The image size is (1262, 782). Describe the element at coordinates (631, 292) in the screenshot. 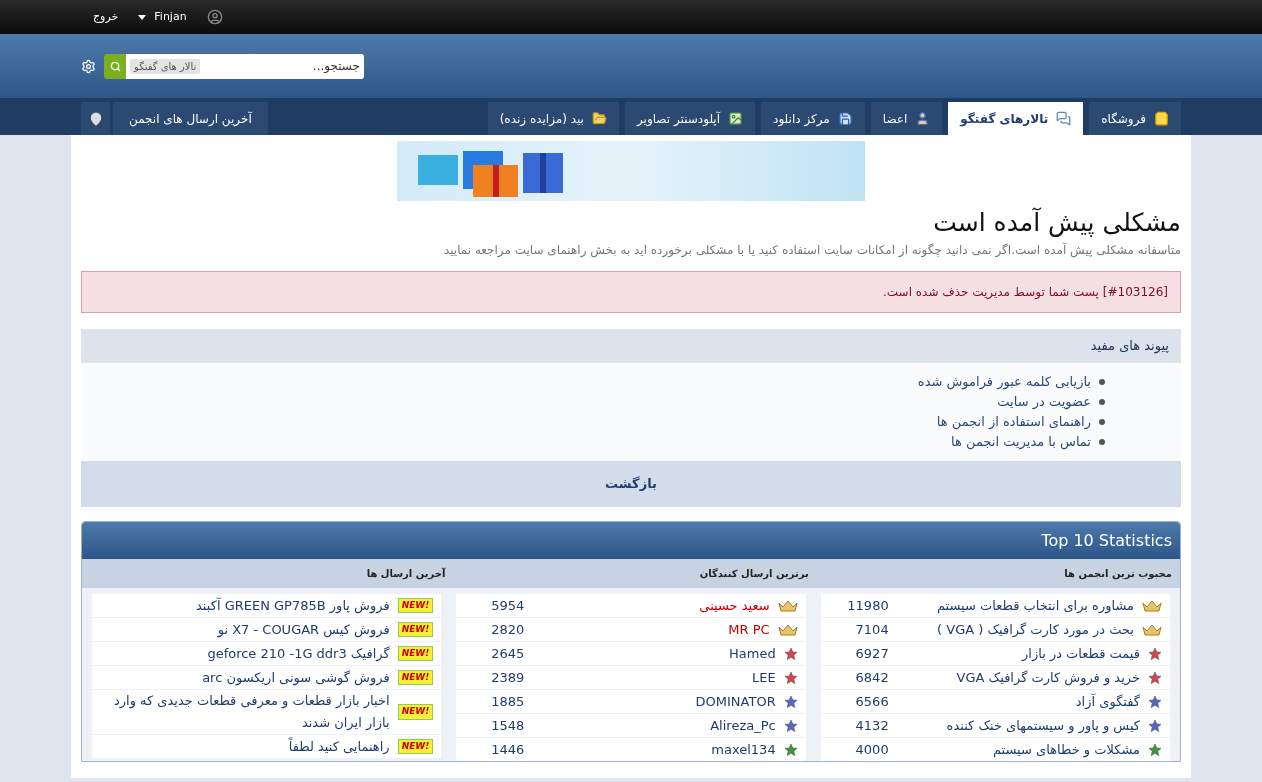

I see `error-message: [#103126] پست شما توسط مدیریت حذف شده است.` at that location.